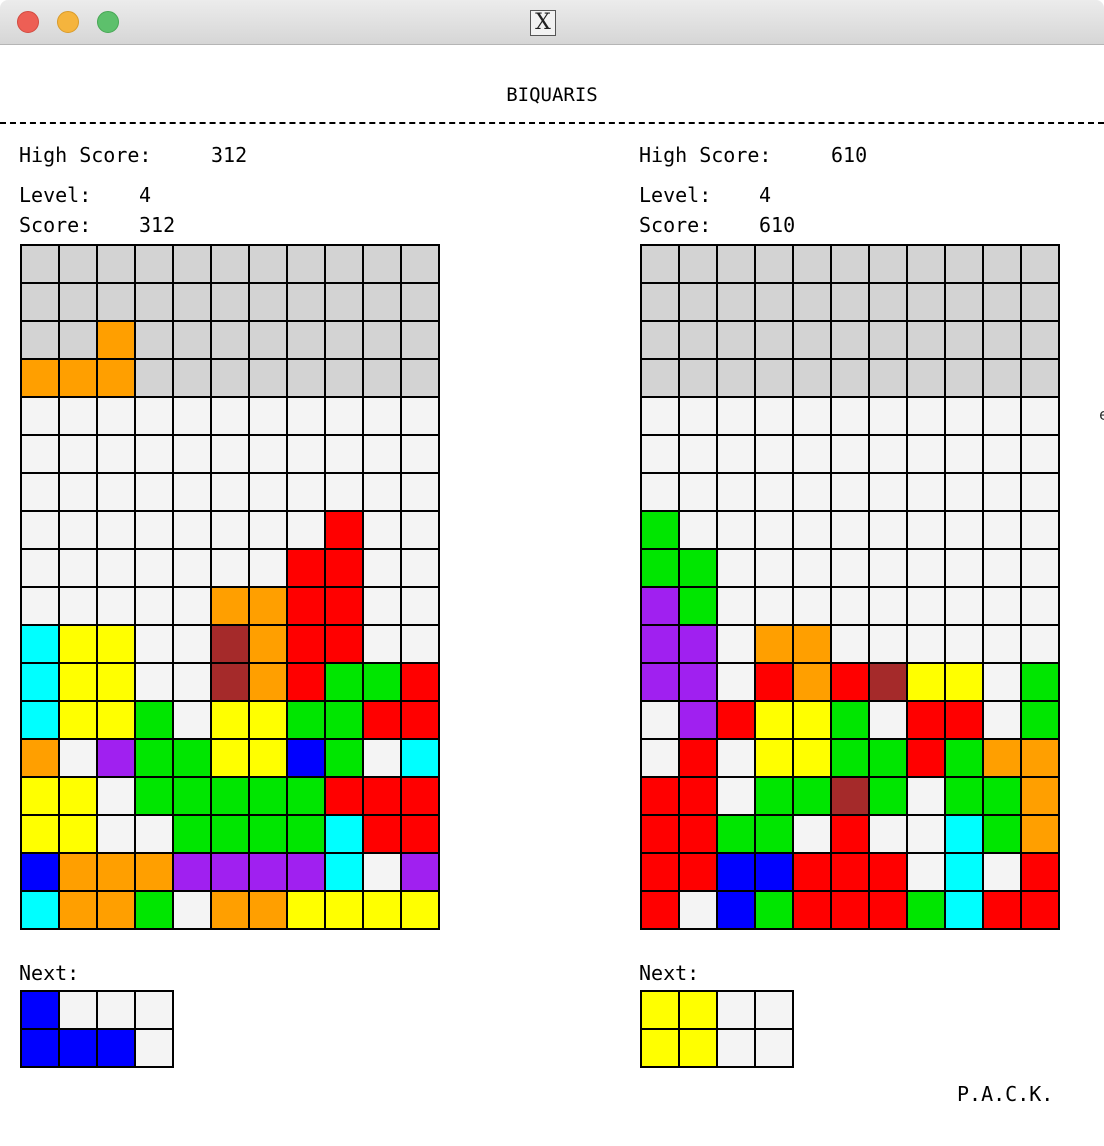 The height and width of the screenshot is (1146, 1104). I want to click on p2-high-score-label: High Score:, so click(705, 155).